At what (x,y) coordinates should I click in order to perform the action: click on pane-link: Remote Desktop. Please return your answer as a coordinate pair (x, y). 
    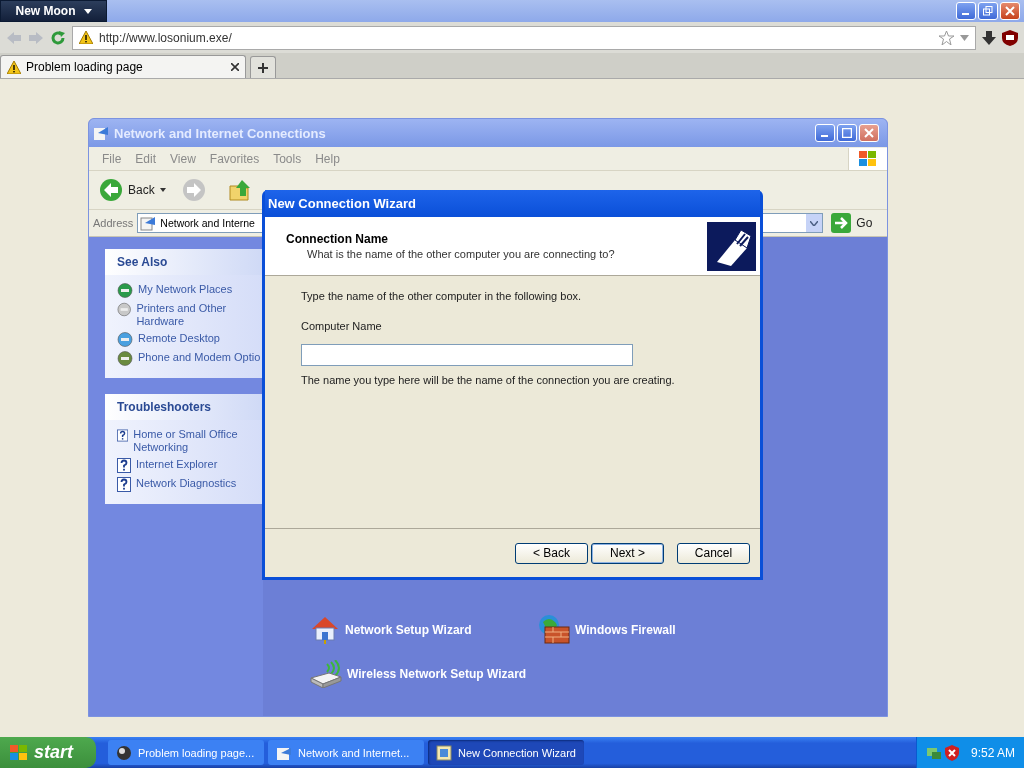
    Looking at the image, I should click on (190, 339).